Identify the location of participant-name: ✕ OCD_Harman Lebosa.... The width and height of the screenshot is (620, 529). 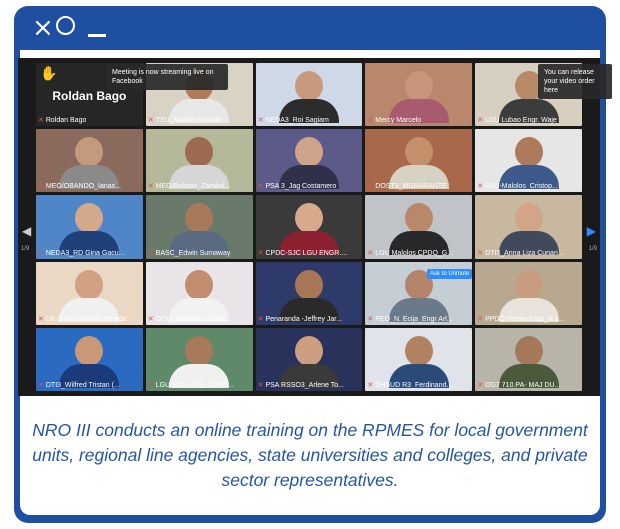
(189, 319).